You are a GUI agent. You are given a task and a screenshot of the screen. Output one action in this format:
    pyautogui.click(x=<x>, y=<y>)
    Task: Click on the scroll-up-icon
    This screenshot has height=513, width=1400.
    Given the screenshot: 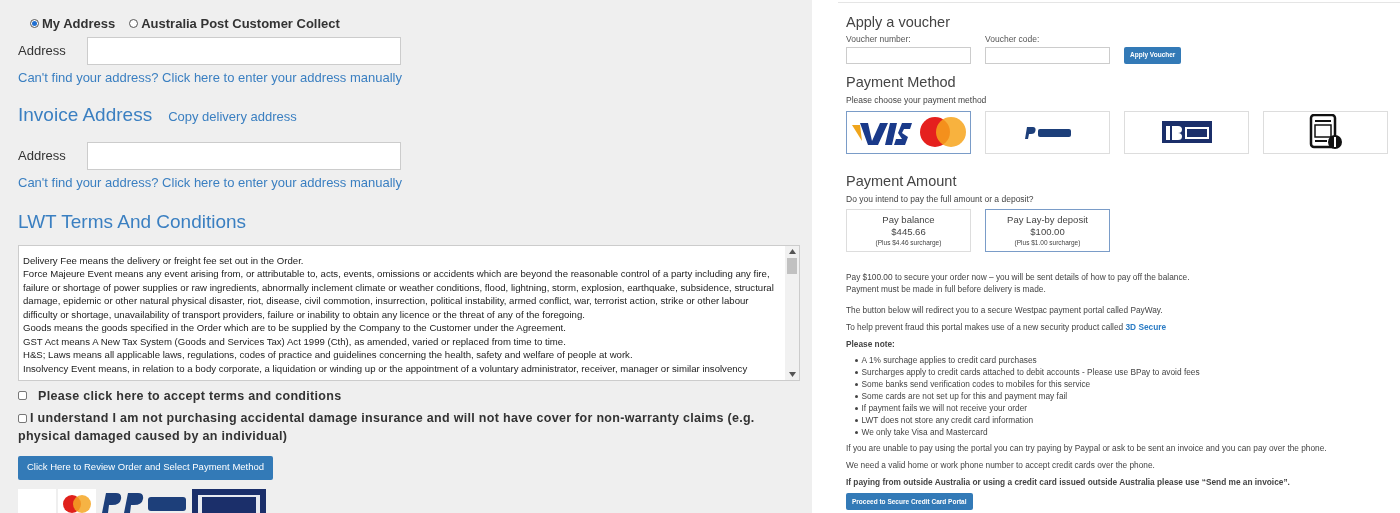 What is the action you would take?
    pyautogui.click(x=792, y=251)
    